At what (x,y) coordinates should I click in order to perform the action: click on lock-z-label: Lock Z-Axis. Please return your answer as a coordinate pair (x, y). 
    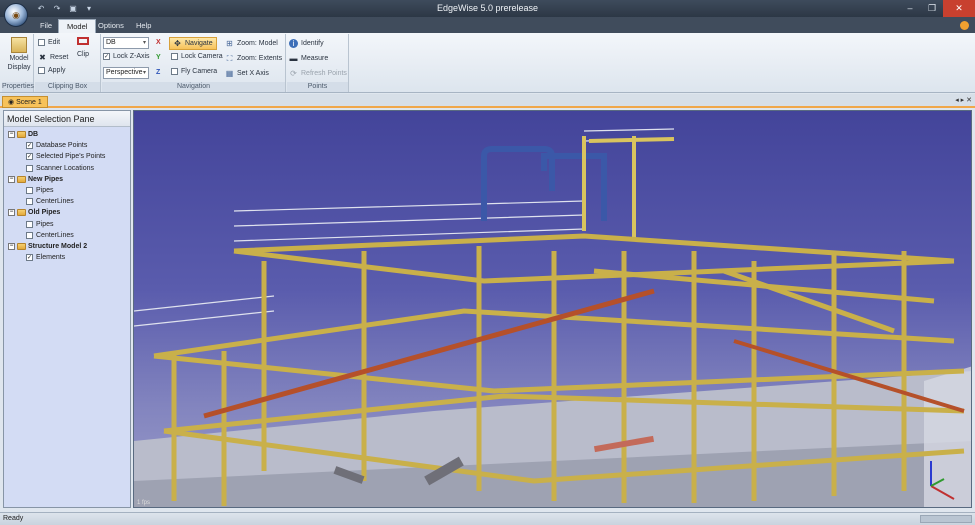
    Looking at the image, I should click on (131, 56).